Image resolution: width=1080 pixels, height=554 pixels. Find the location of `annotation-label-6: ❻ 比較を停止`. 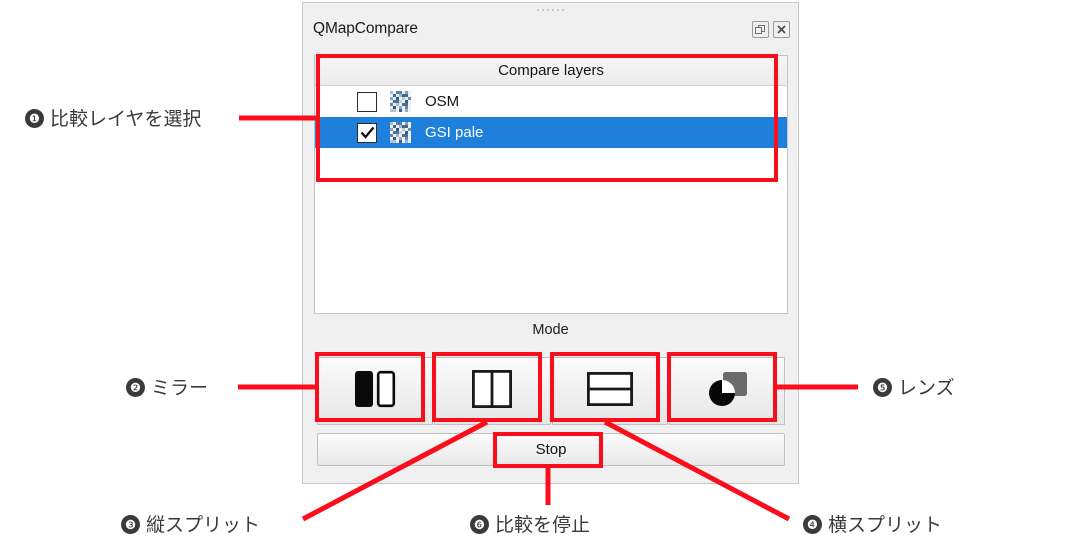

annotation-label-6: ❻ 比較を停止 is located at coordinates (530, 523).